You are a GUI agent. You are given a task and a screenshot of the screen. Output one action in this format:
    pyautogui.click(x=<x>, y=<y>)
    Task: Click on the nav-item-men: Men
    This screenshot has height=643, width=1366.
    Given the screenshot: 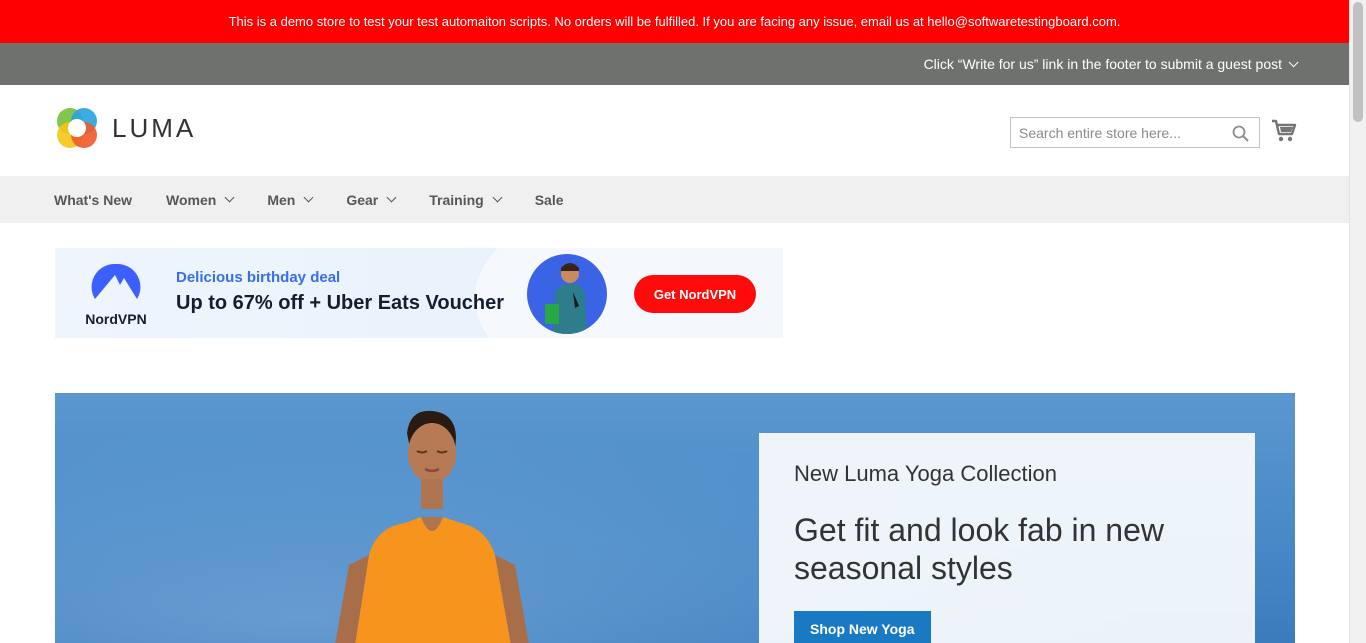 What is the action you would take?
    pyautogui.click(x=290, y=200)
    